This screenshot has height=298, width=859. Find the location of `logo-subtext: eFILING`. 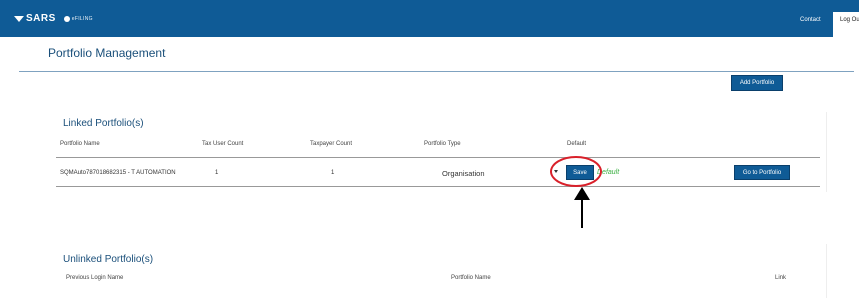

logo-subtext: eFILING is located at coordinates (82, 18).